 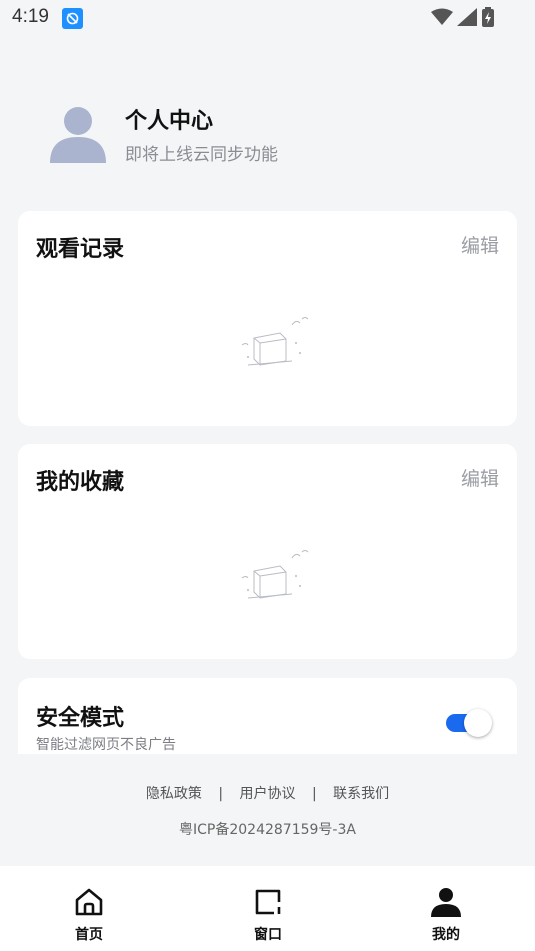 I want to click on privacy-policy-link: 隐私政策, so click(x=174, y=794).